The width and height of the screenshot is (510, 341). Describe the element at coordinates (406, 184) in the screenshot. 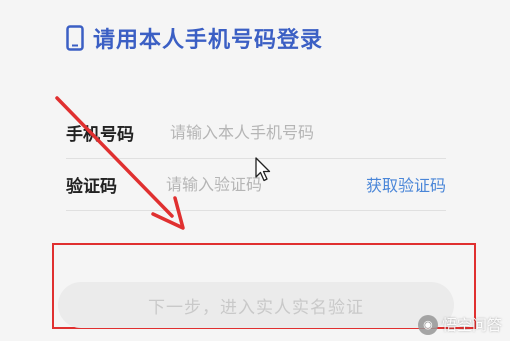

I see `get-code-button: 获取验证码` at that location.